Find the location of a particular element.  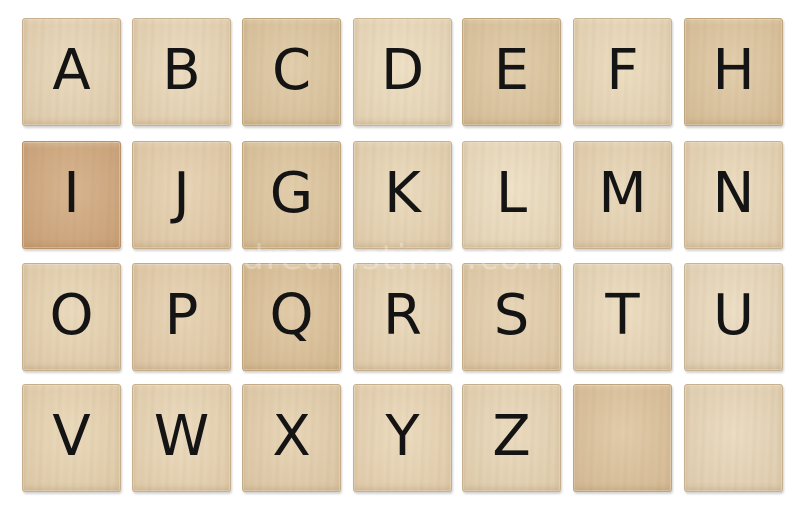

letter-tile-y: Y is located at coordinates (402, 438).